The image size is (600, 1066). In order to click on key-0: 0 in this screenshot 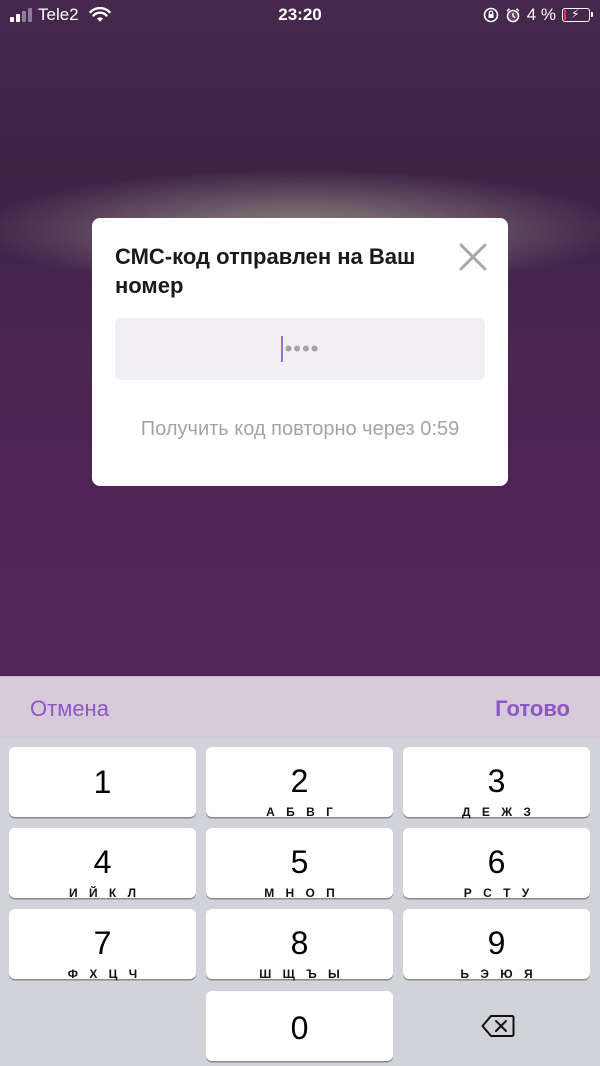, I will do `click(299, 1026)`.